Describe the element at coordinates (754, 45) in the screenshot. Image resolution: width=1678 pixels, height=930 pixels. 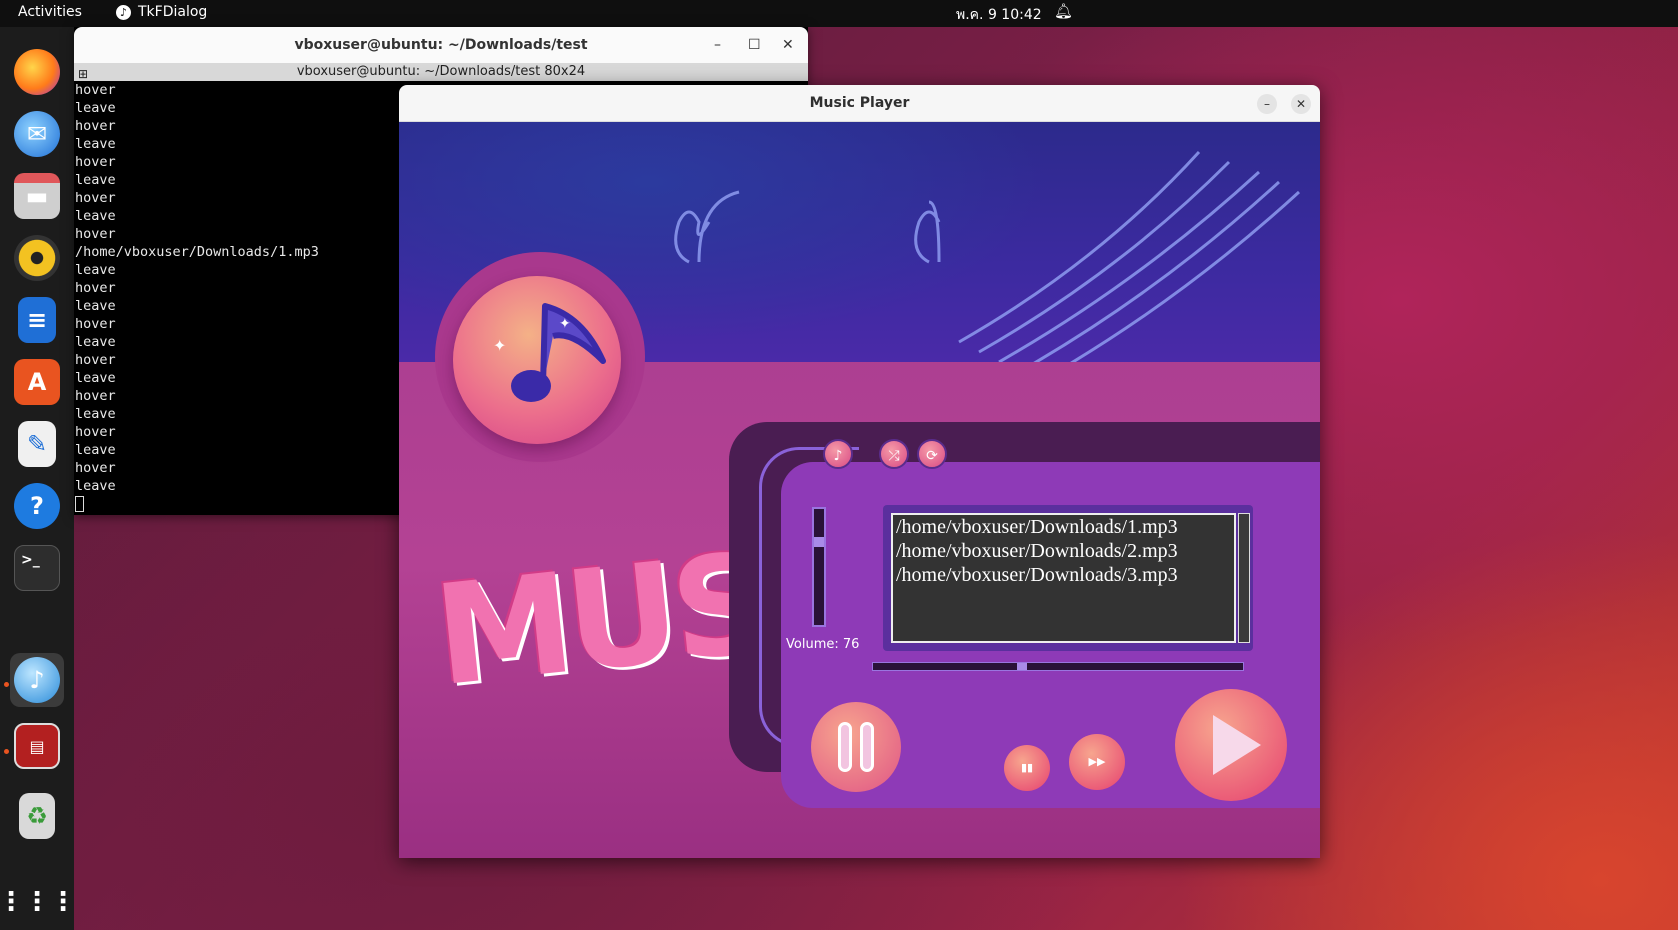
I see `maximize-button: ☐` at that location.